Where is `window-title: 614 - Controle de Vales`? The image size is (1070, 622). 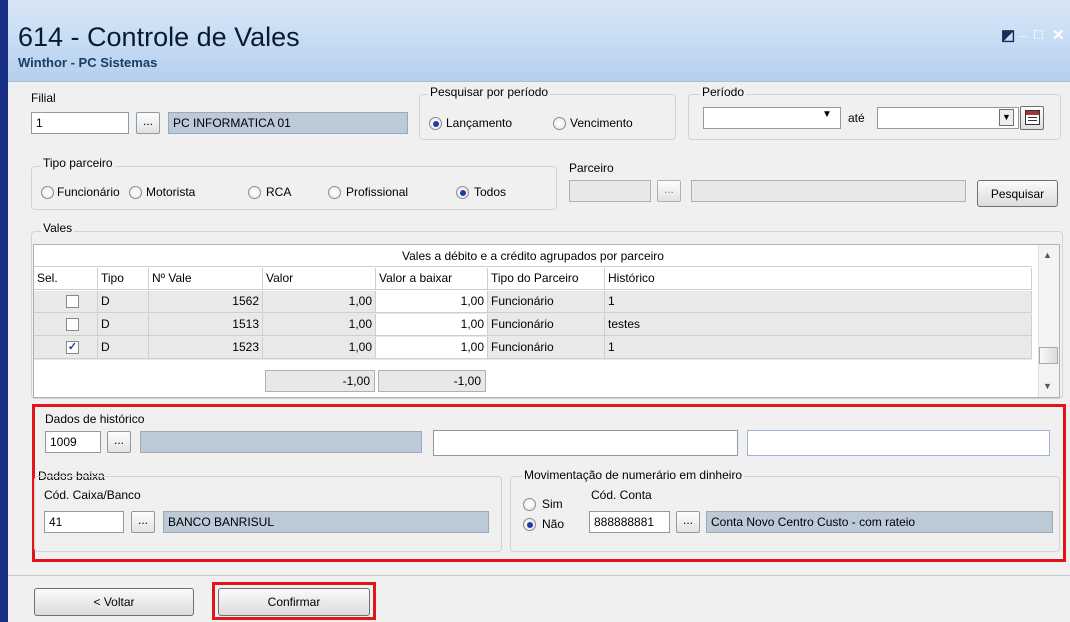
window-title: 614 - Controle de Vales is located at coordinates (159, 37).